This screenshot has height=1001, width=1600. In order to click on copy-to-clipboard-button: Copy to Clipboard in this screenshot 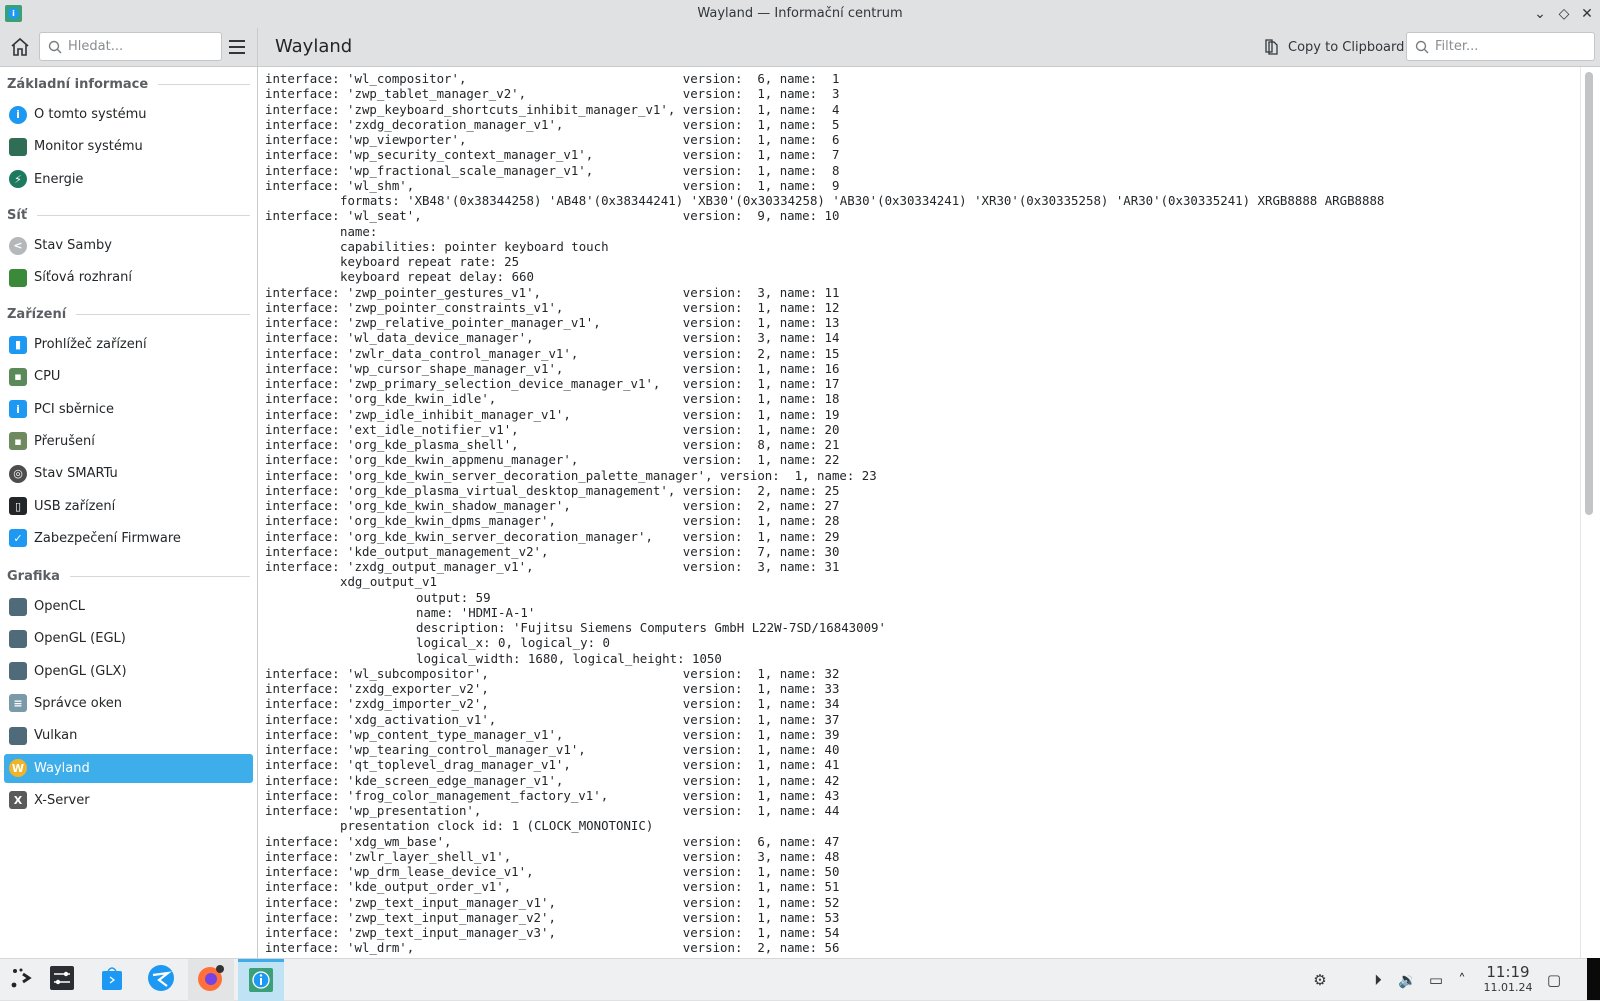, I will do `click(1334, 47)`.